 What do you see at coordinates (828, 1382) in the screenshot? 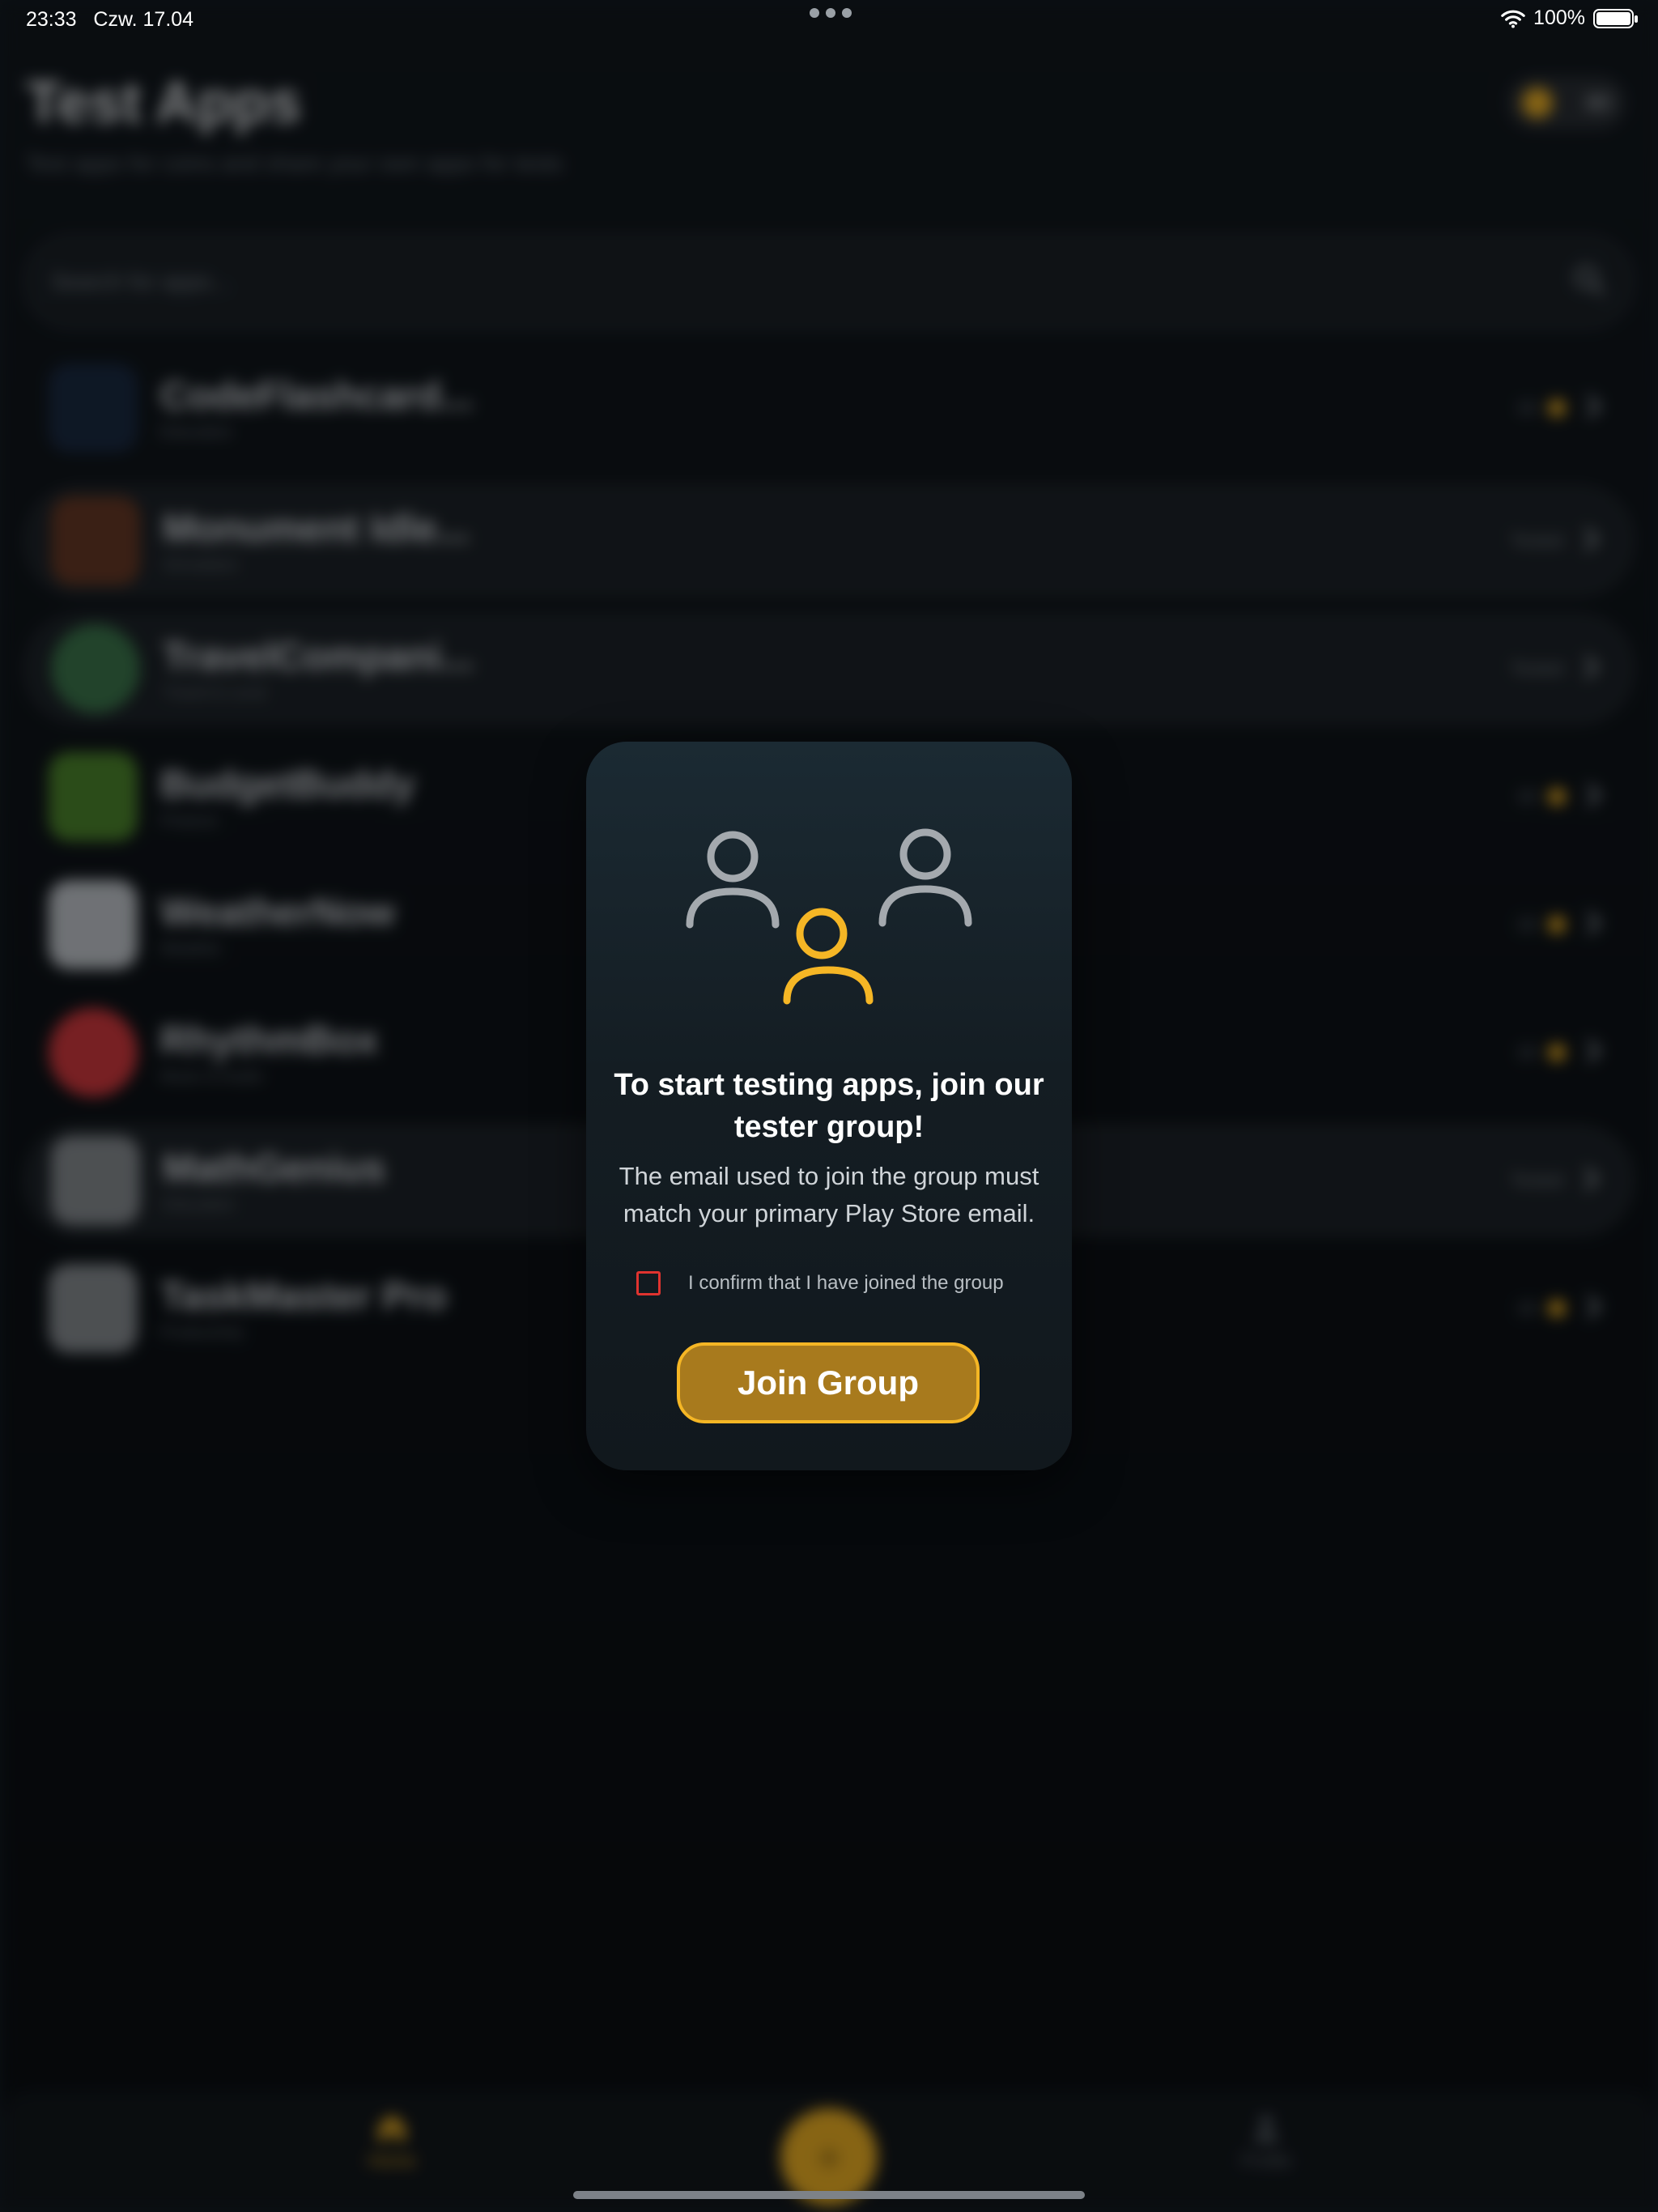
I see `join-group-button: Join Group` at bounding box center [828, 1382].